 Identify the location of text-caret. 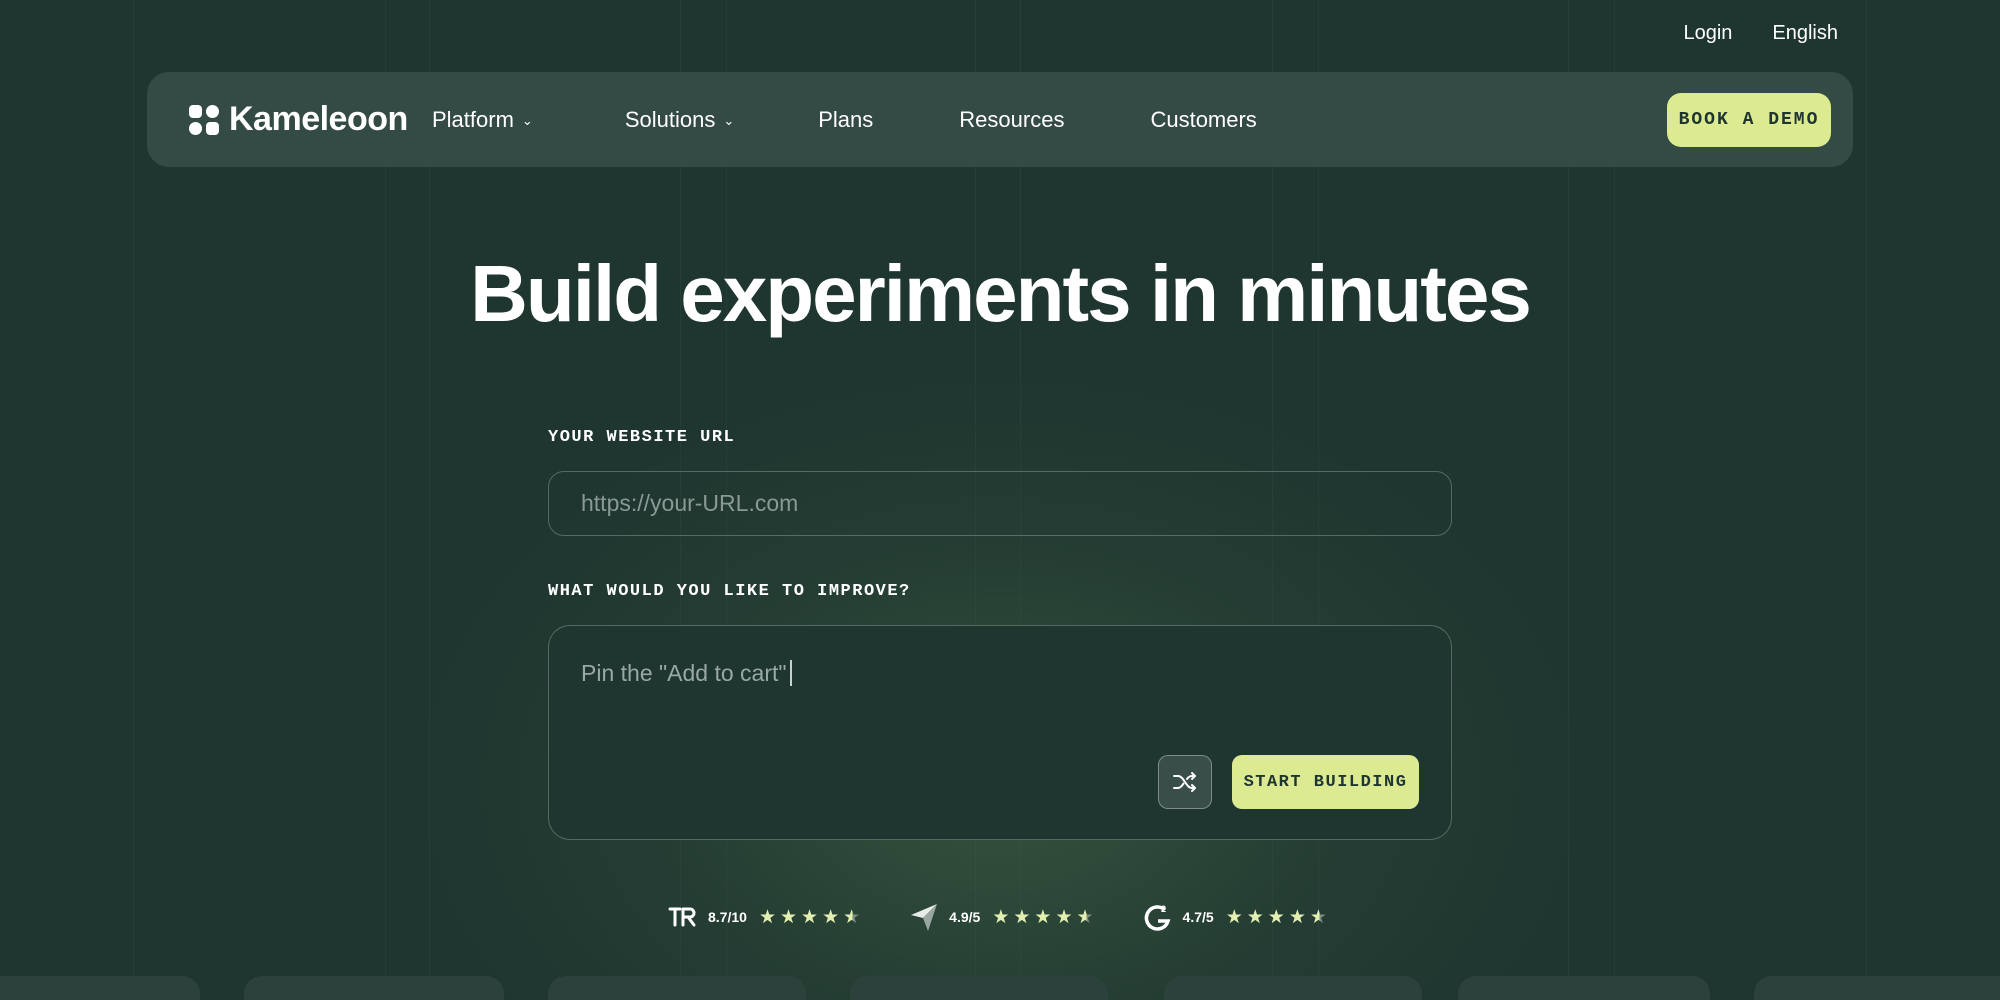
(790, 673).